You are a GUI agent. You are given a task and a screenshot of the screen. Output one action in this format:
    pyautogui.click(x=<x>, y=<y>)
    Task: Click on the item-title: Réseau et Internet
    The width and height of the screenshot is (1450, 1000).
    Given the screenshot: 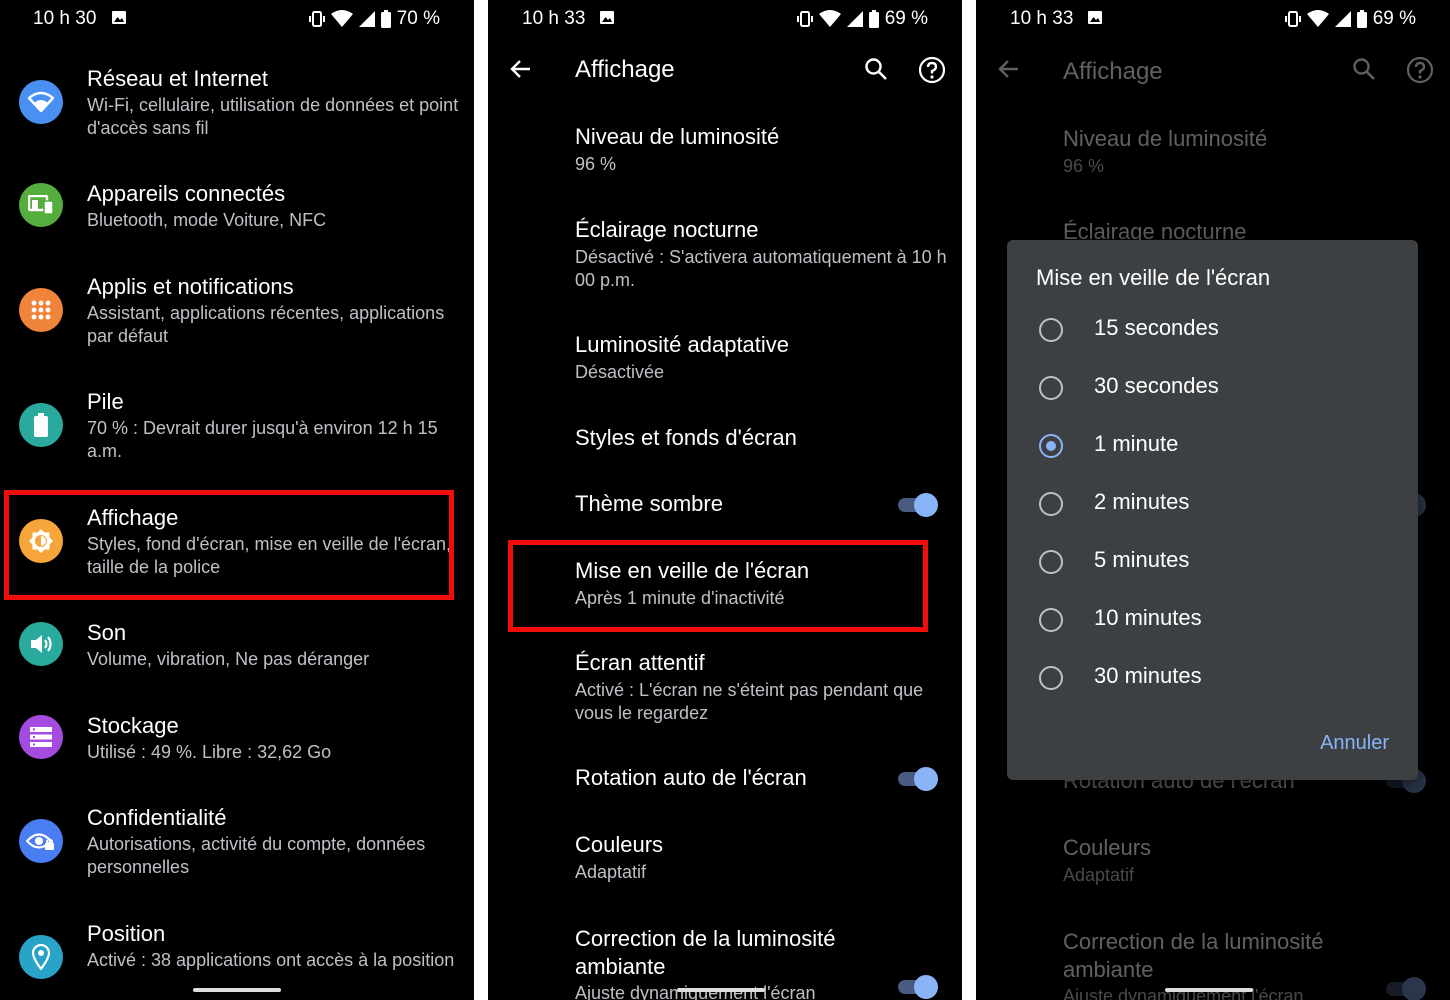 What is the action you would take?
    pyautogui.click(x=178, y=78)
    